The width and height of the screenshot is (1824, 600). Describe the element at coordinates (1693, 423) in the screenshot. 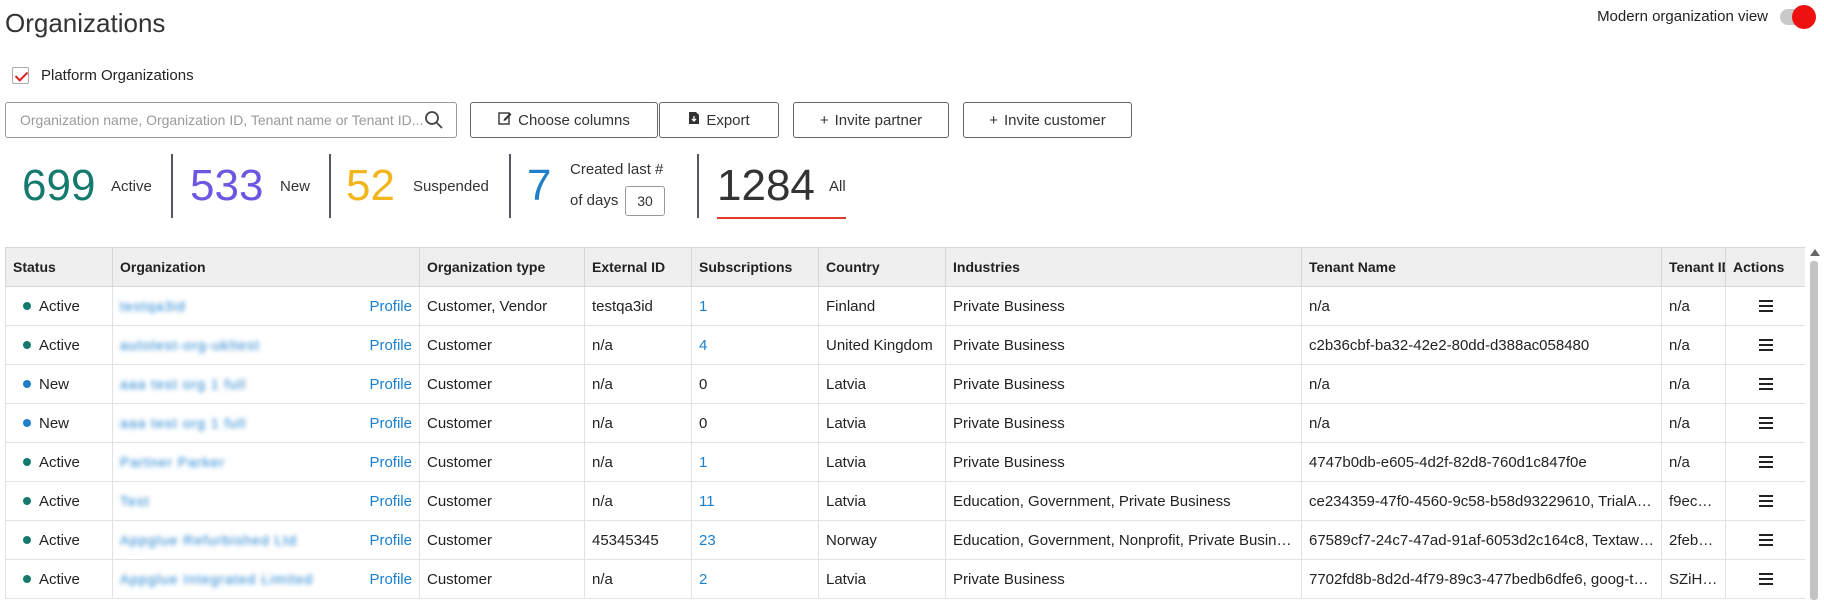

I see `tenant-id-cell: n/a` at that location.